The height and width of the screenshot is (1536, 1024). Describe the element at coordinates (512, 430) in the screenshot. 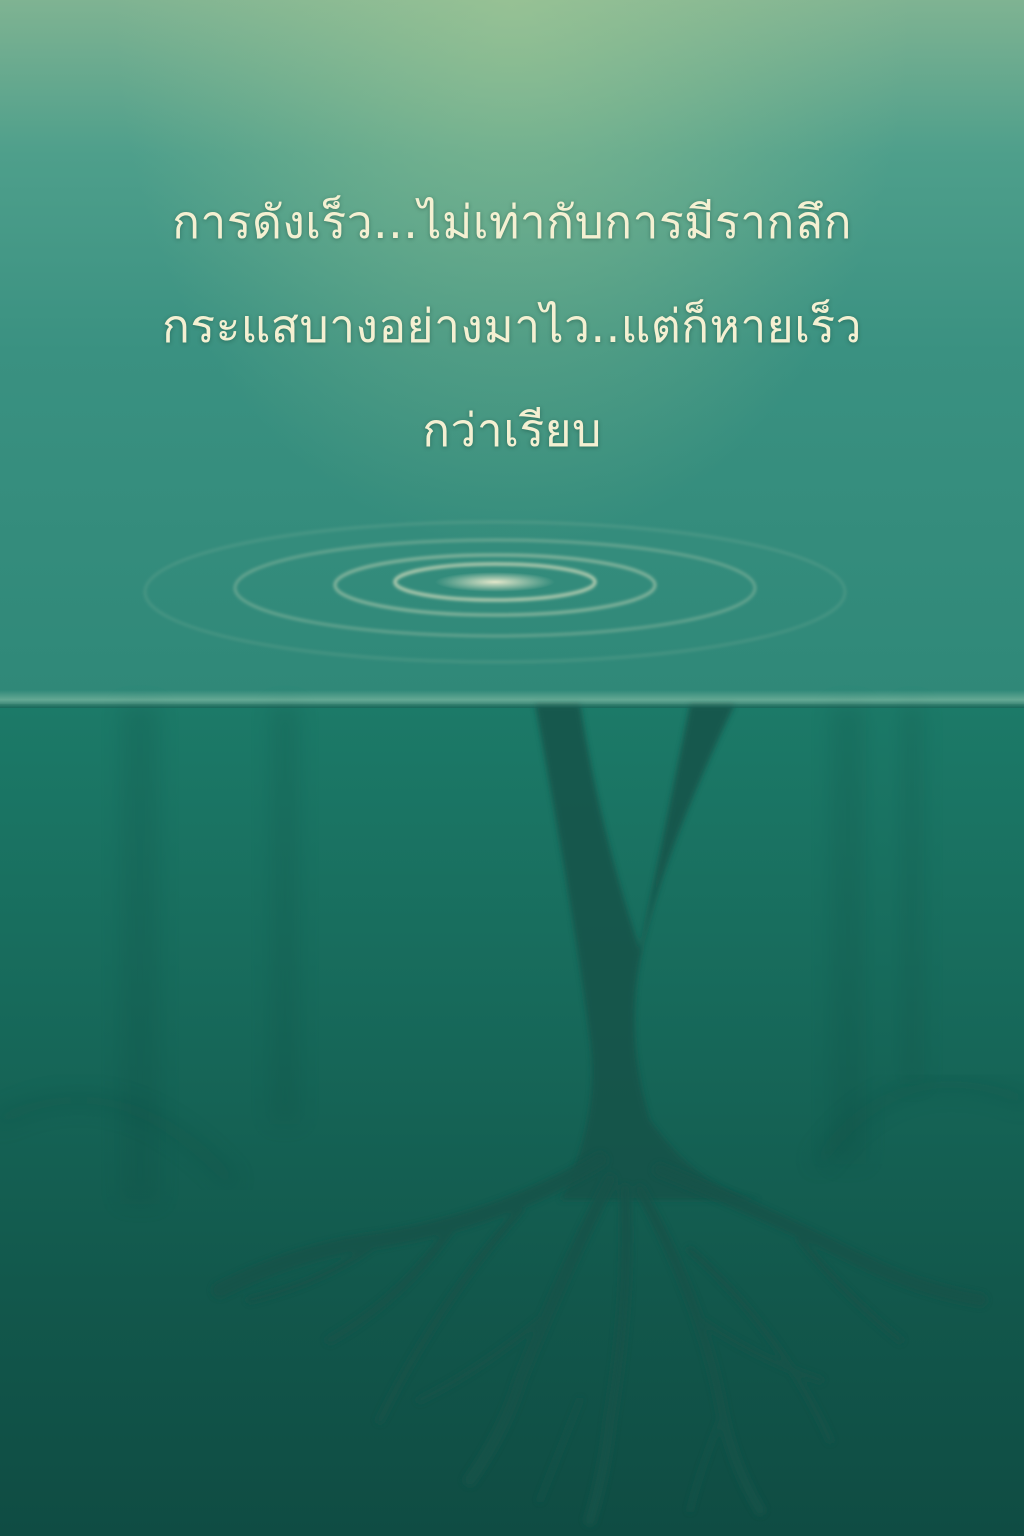

I see `quote-line-3: กว่าเรียบ` at that location.